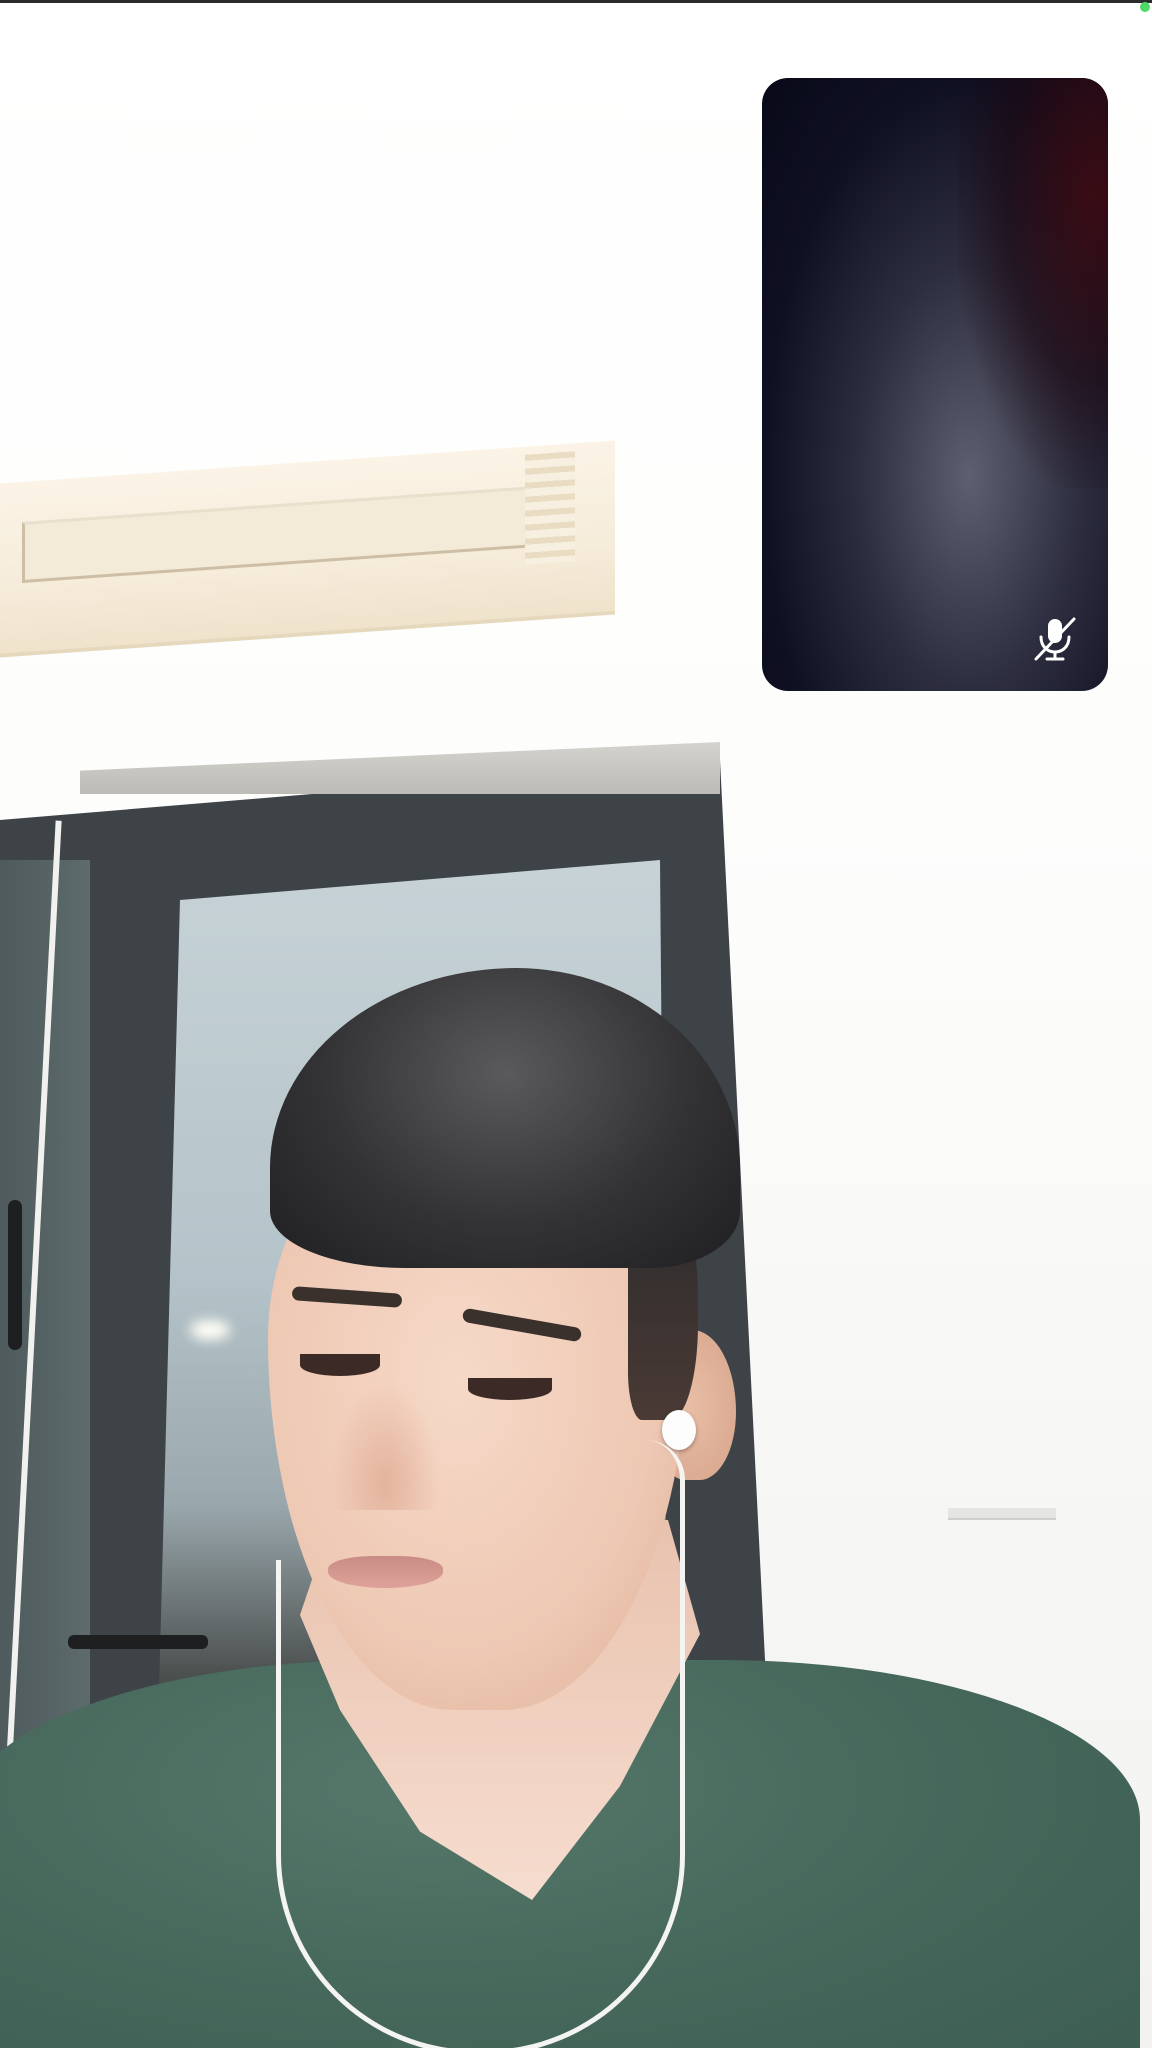 This screenshot has width=1152, height=2048. Describe the element at coordinates (138, 1642) in the screenshot. I see `door-handle-lower` at that location.